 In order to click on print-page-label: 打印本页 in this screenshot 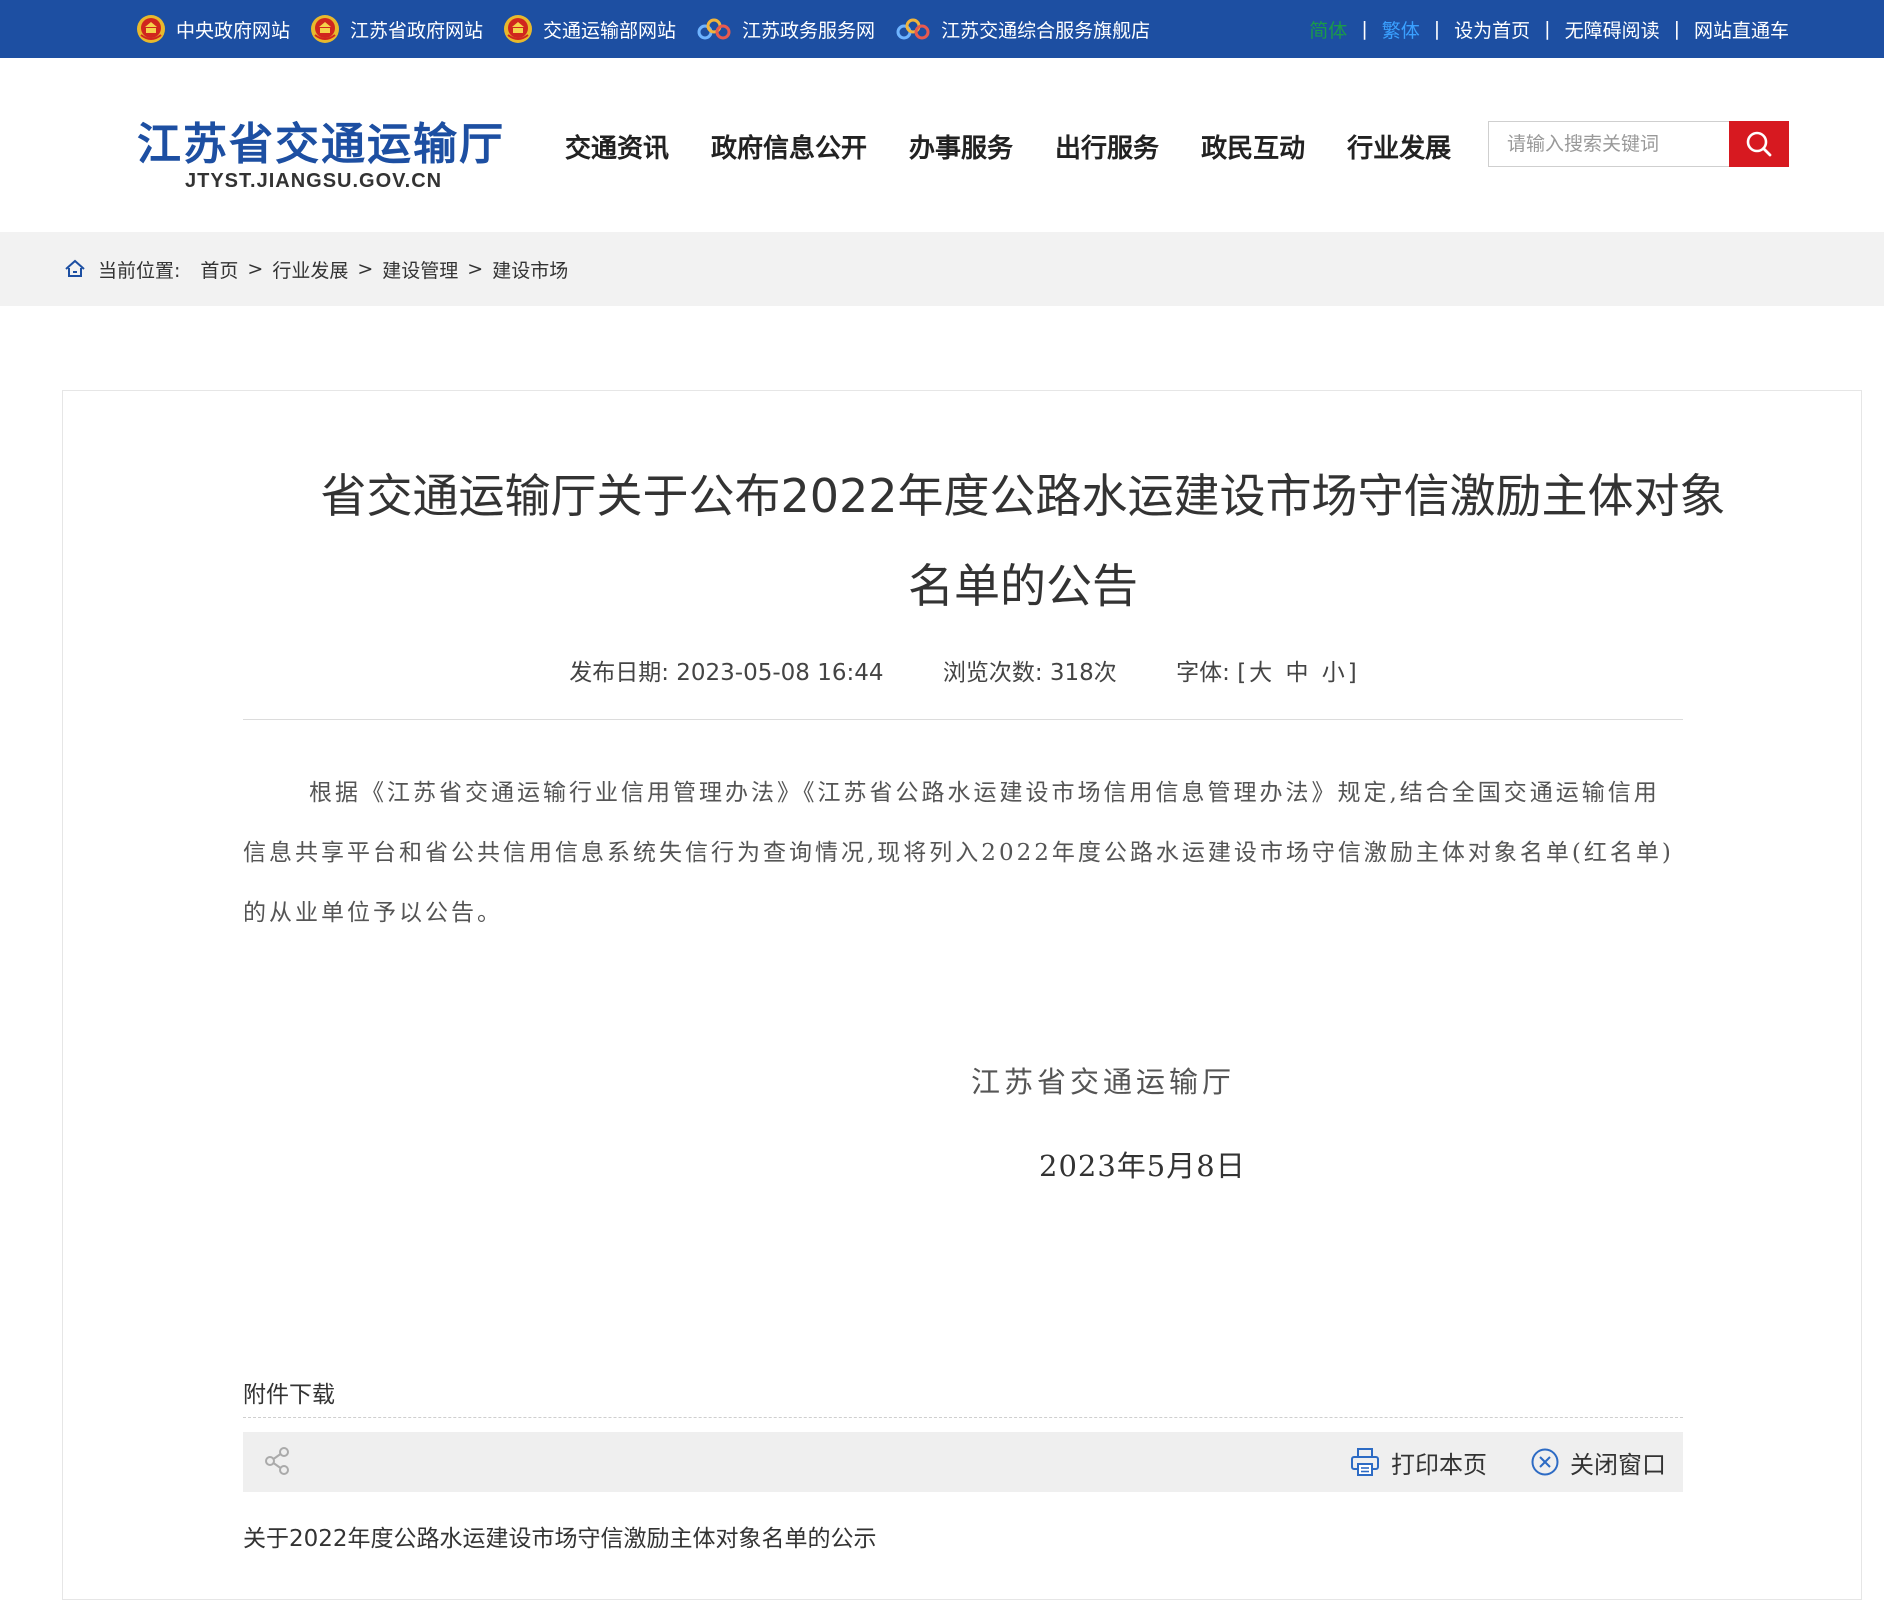, I will do `click(1439, 1464)`.